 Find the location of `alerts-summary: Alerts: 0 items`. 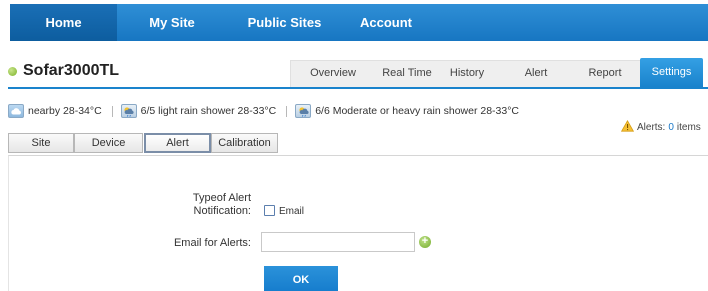

alerts-summary: Alerts: 0 items is located at coordinates (660, 127).